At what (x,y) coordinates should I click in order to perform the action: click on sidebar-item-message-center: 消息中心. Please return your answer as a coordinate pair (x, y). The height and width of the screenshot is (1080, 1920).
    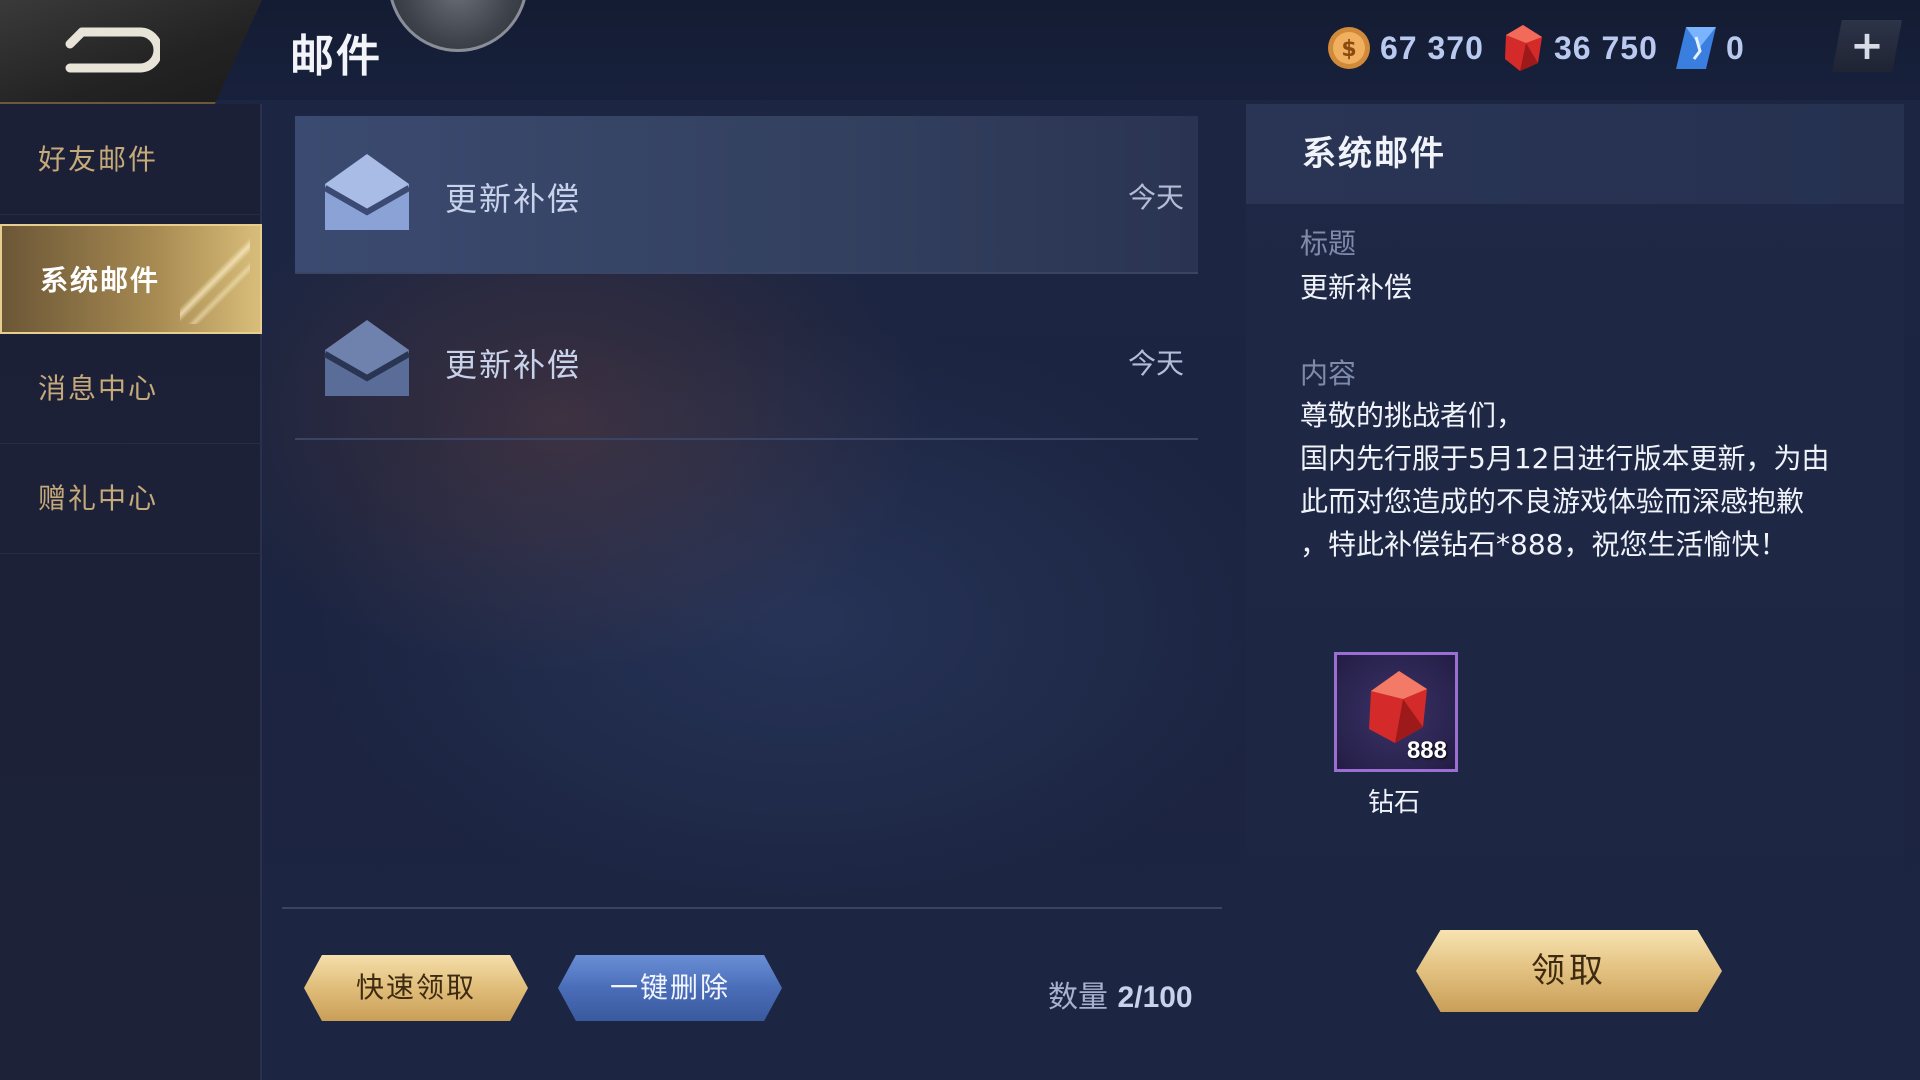
    Looking at the image, I should click on (131, 389).